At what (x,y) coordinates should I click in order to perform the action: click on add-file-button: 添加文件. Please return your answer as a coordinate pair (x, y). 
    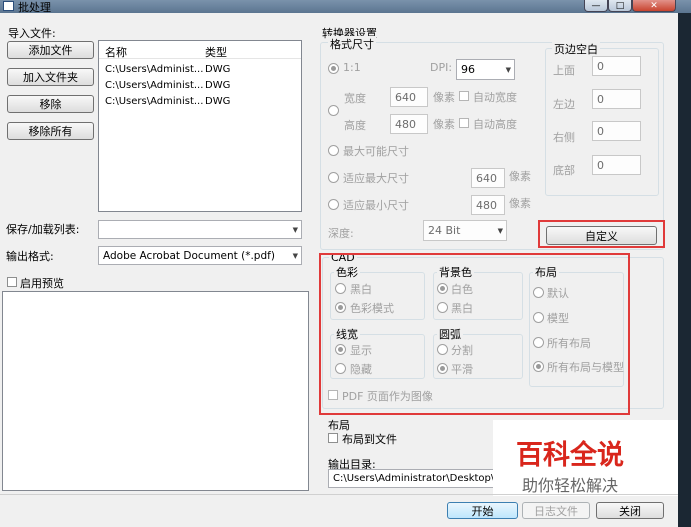
    Looking at the image, I should click on (50, 50).